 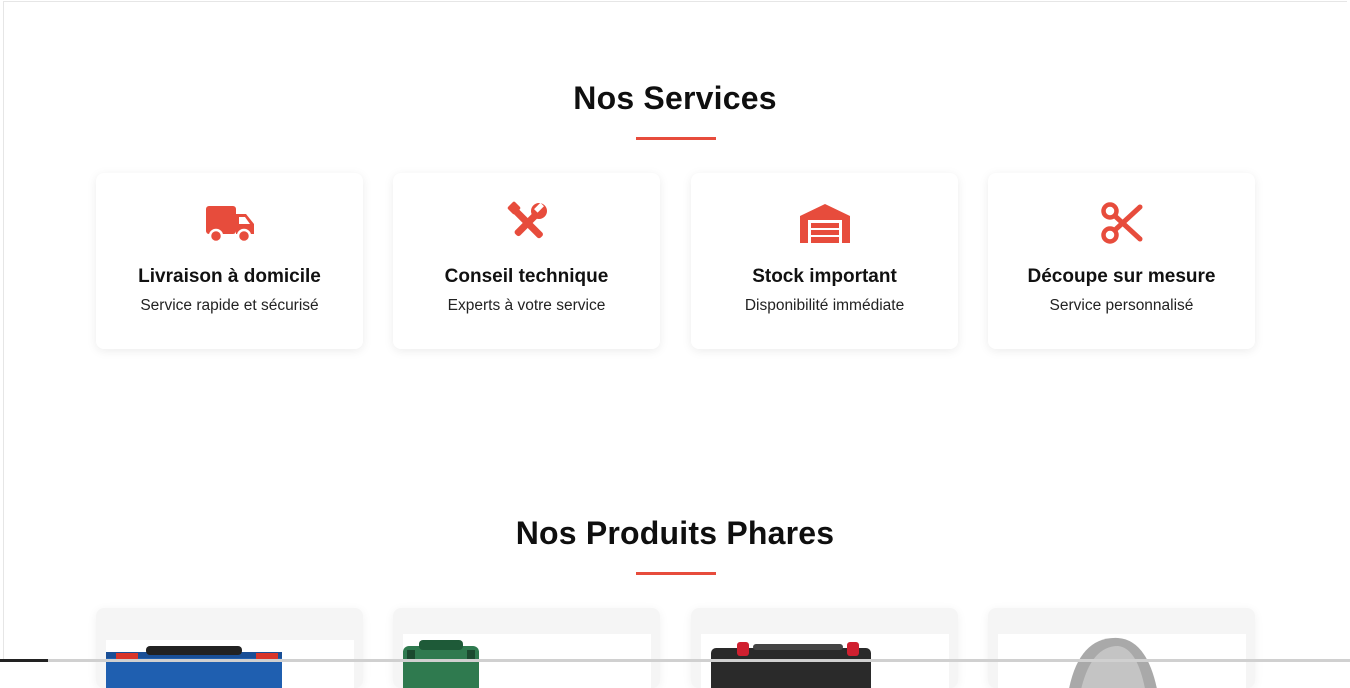 I want to click on service-description: Disponibilité immédiate, so click(x=824, y=305).